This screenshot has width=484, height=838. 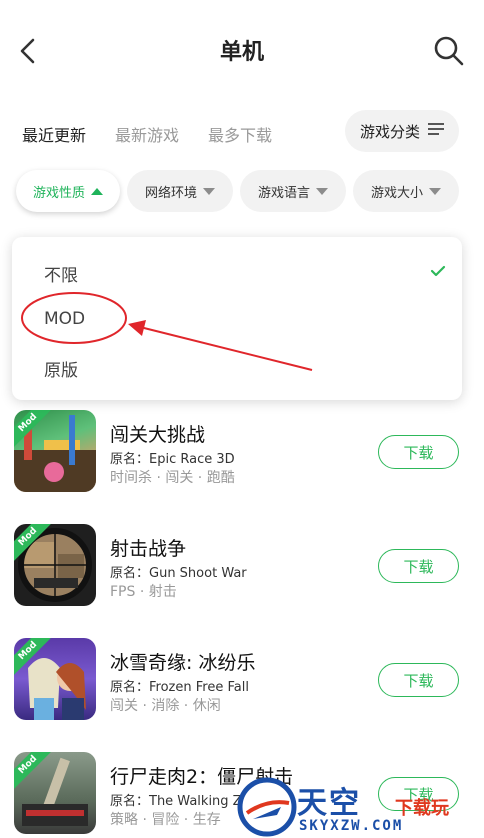 What do you see at coordinates (449, 51) in the screenshot?
I see `search-icon` at bounding box center [449, 51].